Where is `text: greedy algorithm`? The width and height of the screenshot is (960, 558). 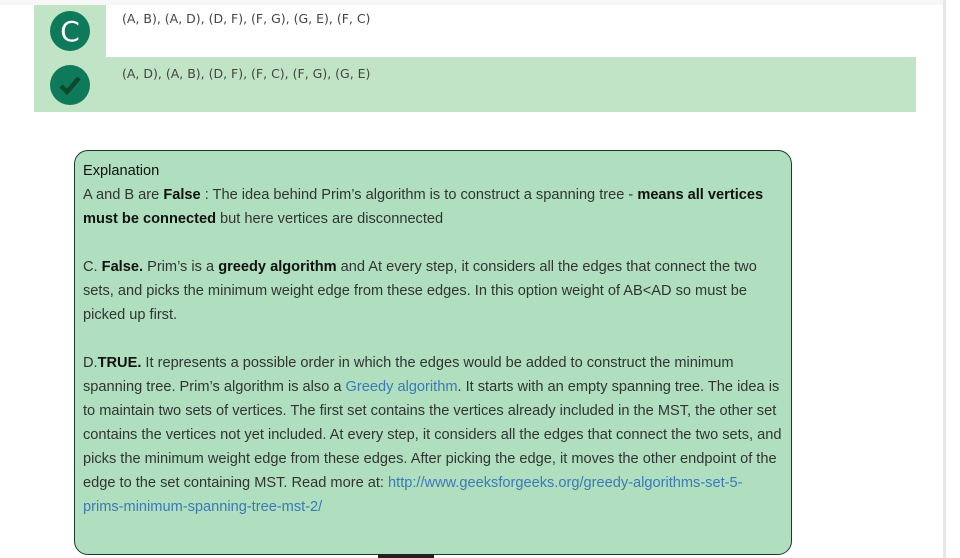
text: greedy algorithm is located at coordinates (277, 267).